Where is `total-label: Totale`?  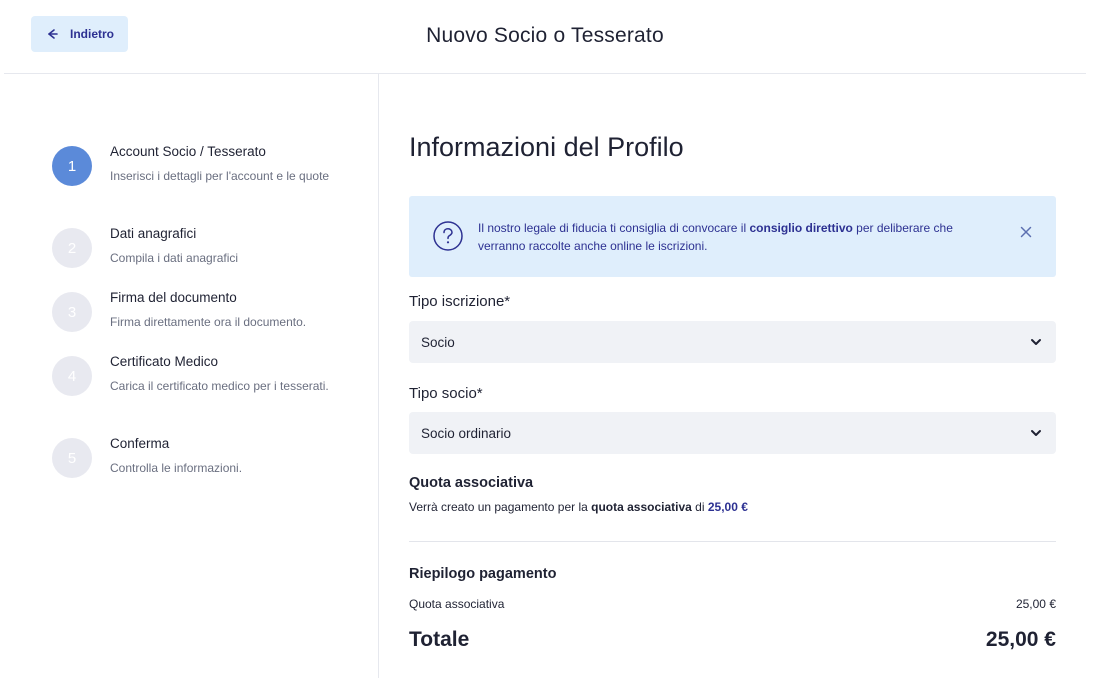 total-label: Totale is located at coordinates (439, 639).